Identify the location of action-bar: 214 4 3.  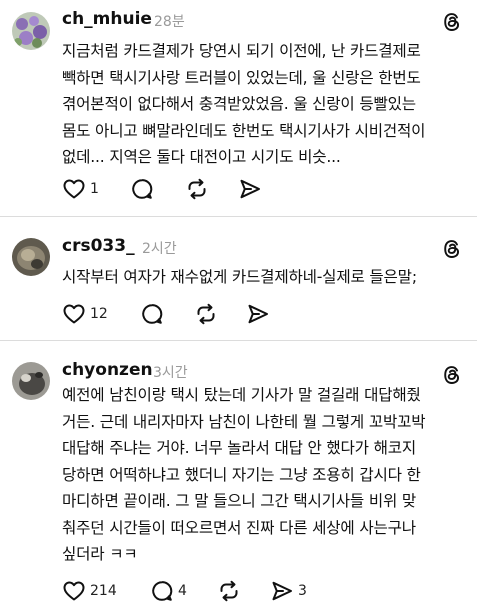
(252, 591).